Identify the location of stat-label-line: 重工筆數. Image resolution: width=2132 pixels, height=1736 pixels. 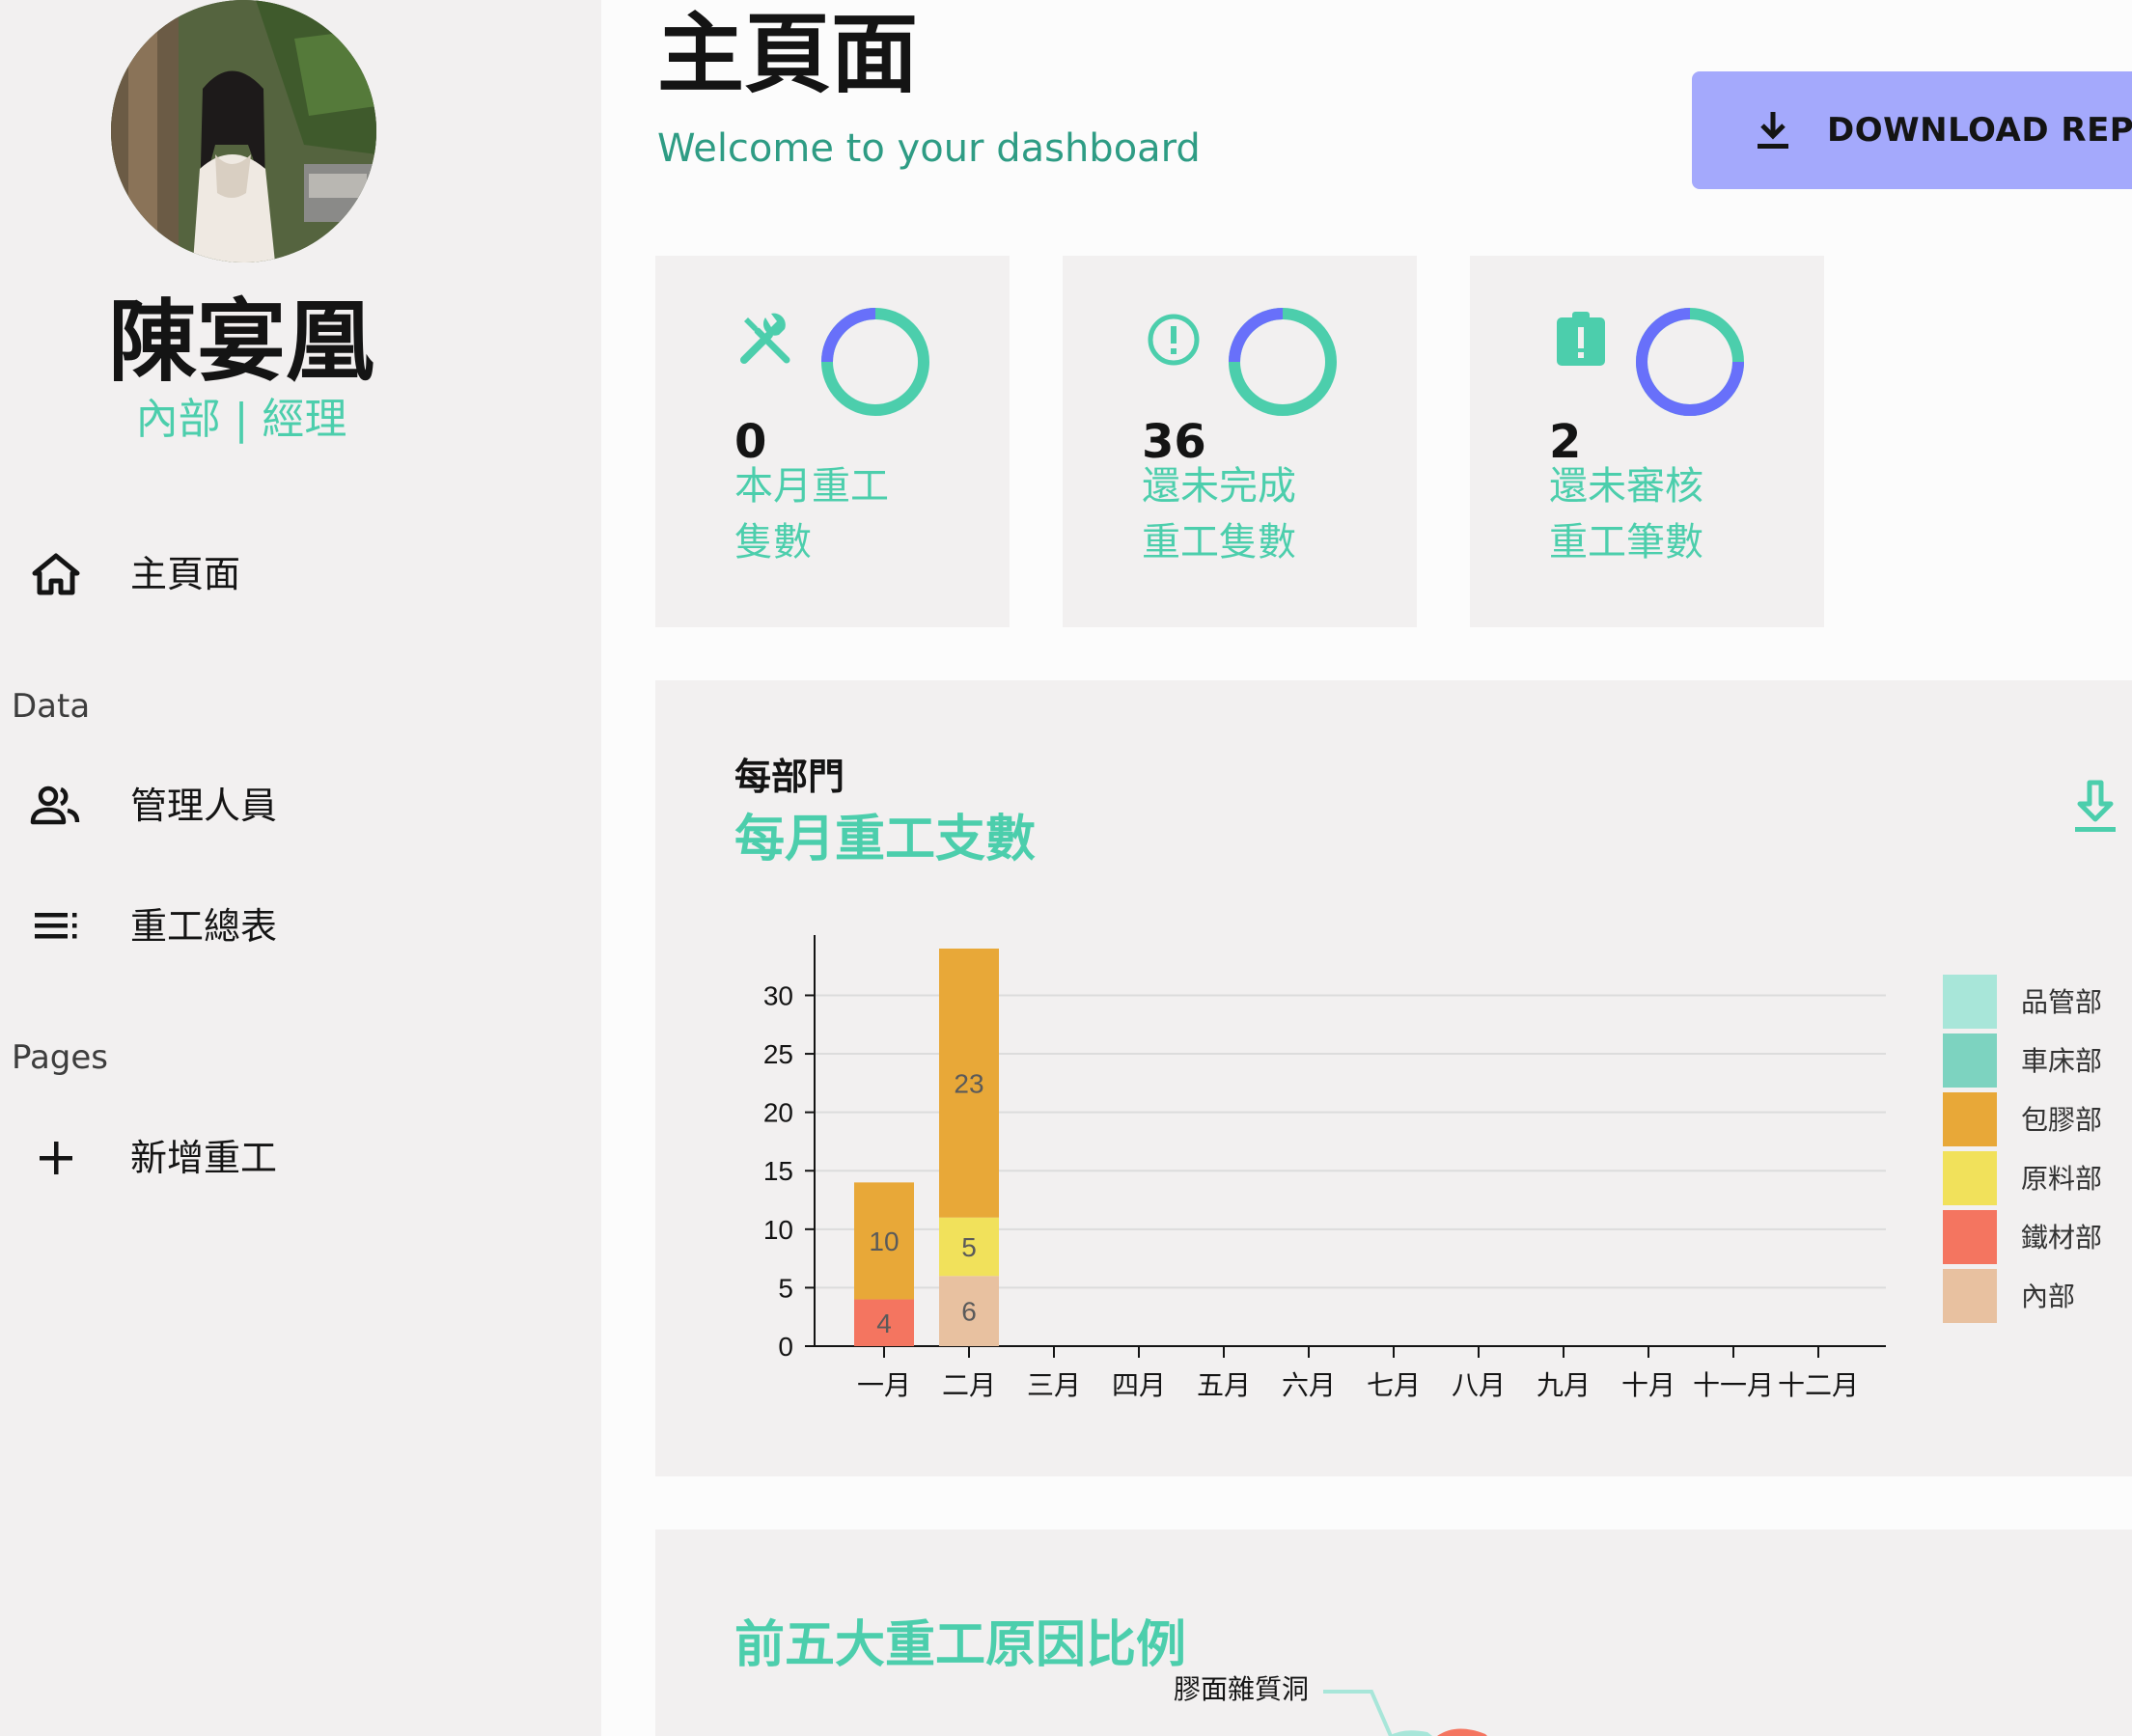
(1626, 542).